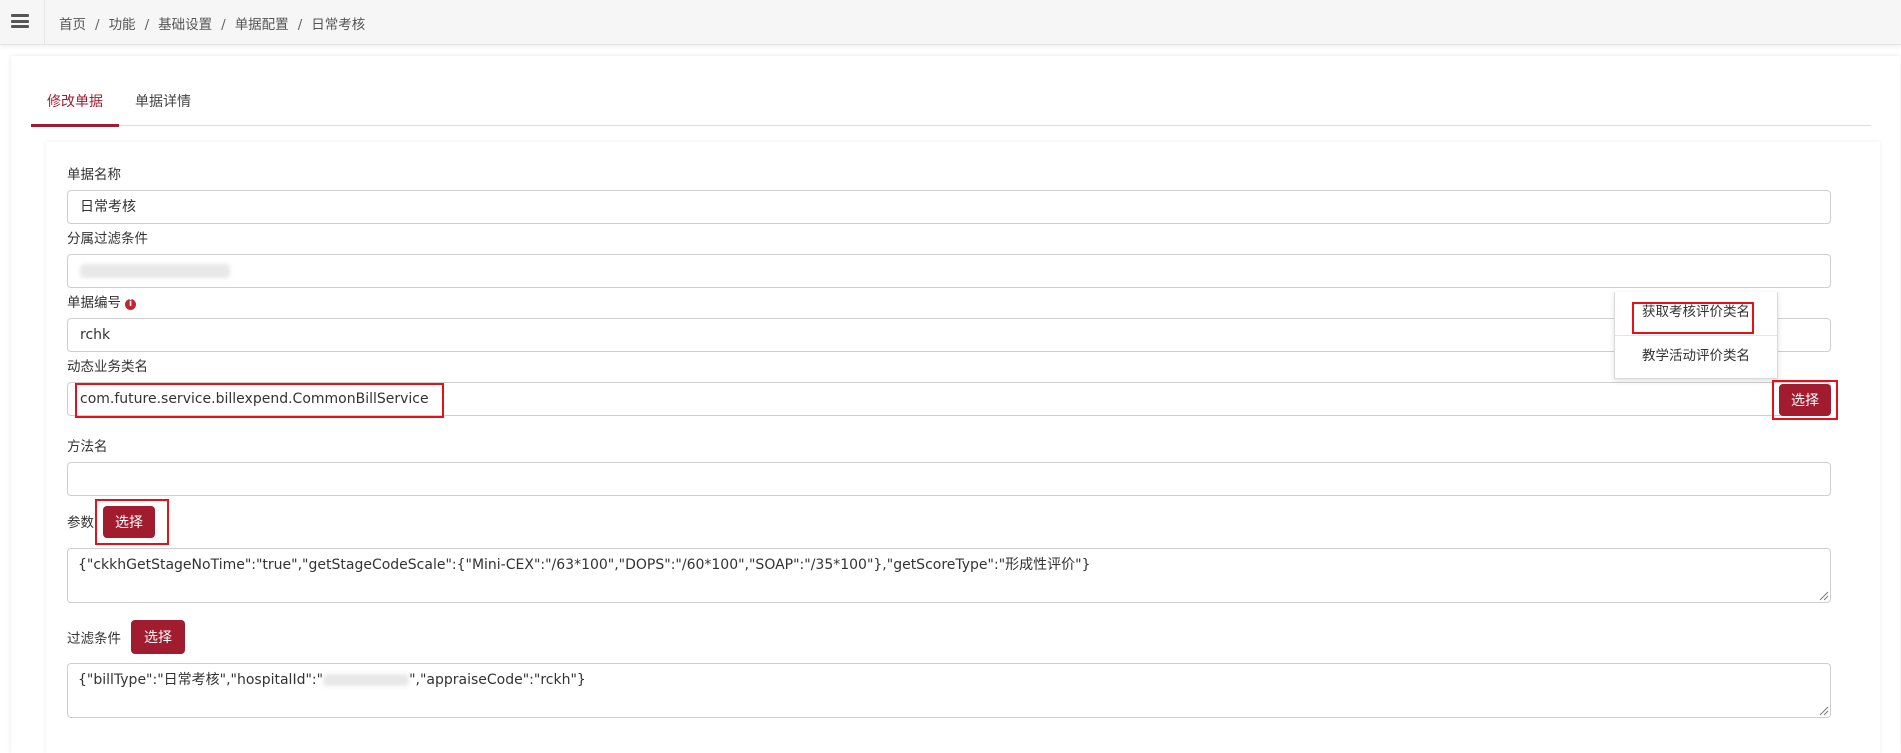 The height and width of the screenshot is (753, 1901). What do you see at coordinates (107, 239) in the screenshot?
I see `filter-by-label: 分属过滤条件` at bounding box center [107, 239].